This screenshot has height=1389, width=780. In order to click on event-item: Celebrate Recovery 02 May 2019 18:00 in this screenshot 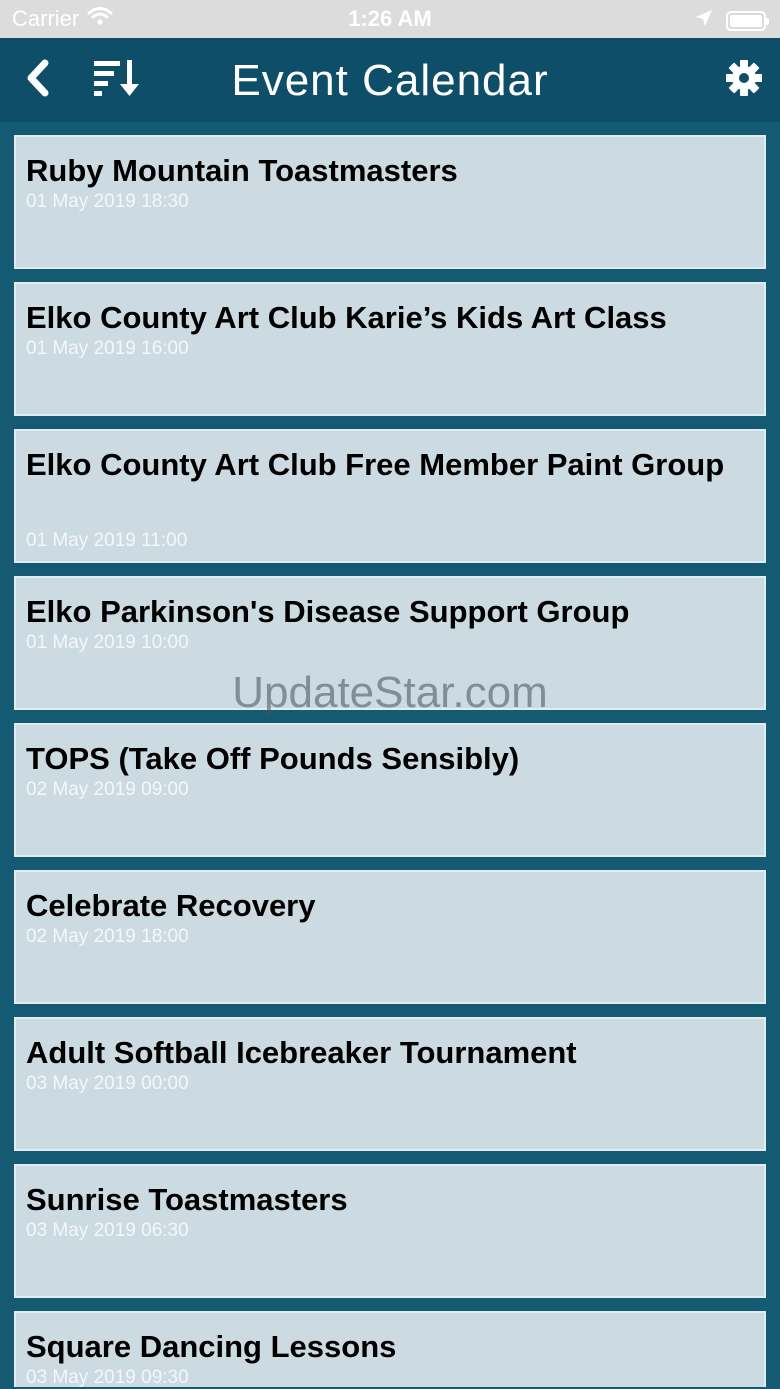, I will do `click(390, 937)`.